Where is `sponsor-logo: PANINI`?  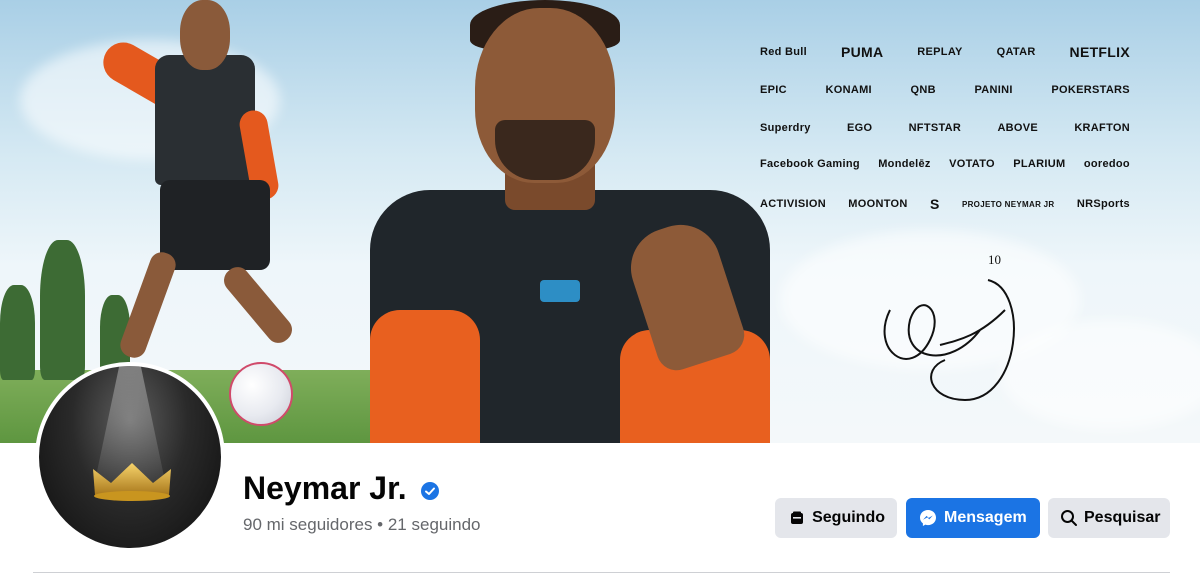
sponsor-logo: PANINI is located at coordinates (993, 90).